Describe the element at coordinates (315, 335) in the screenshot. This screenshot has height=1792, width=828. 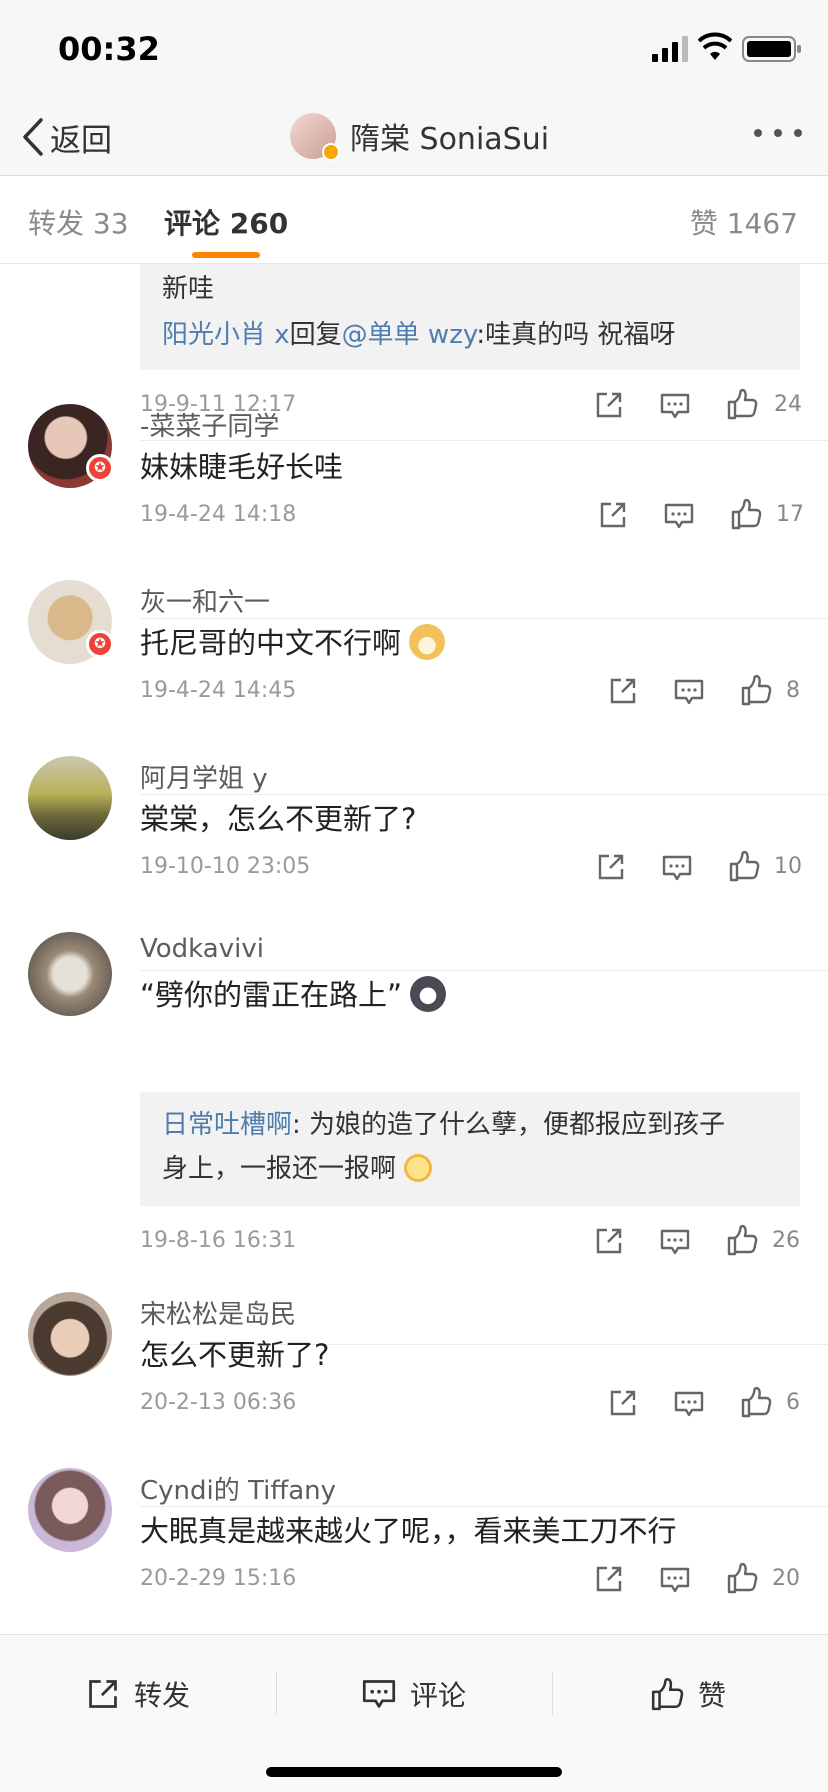
I see `reply-word: 回复` at that location.